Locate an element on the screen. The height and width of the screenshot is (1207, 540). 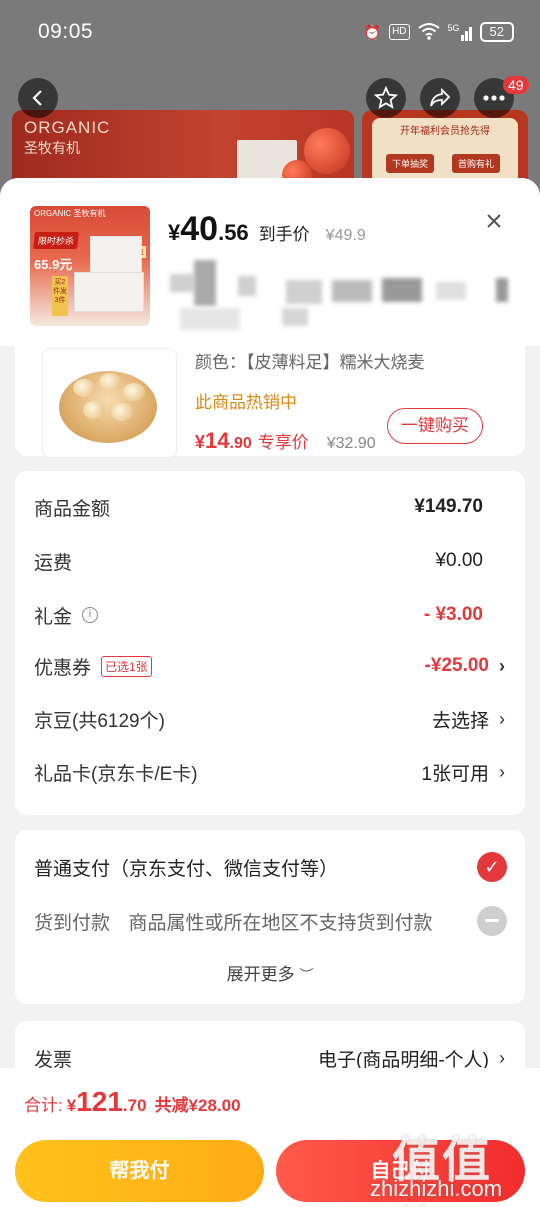
banner-brand-en: ORGANIC is located at coordinates (67, 127).